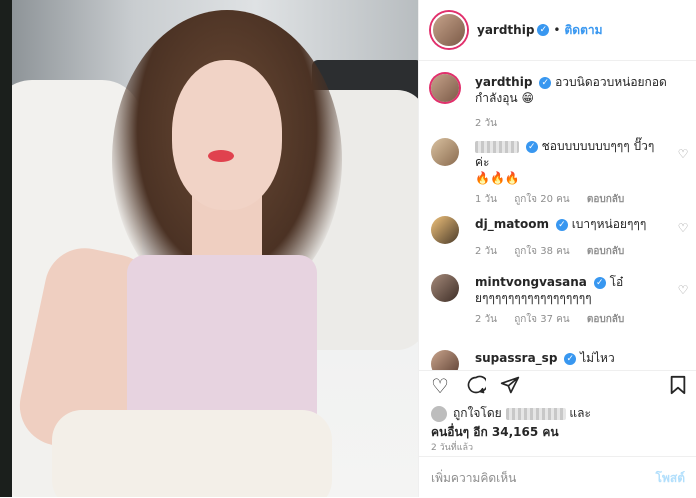 The width and height of the screenshot is (696, 498). Describe the element at coordinates (486, 199) in the screenshot. I see `comment-time: 1 วัน` at that location.